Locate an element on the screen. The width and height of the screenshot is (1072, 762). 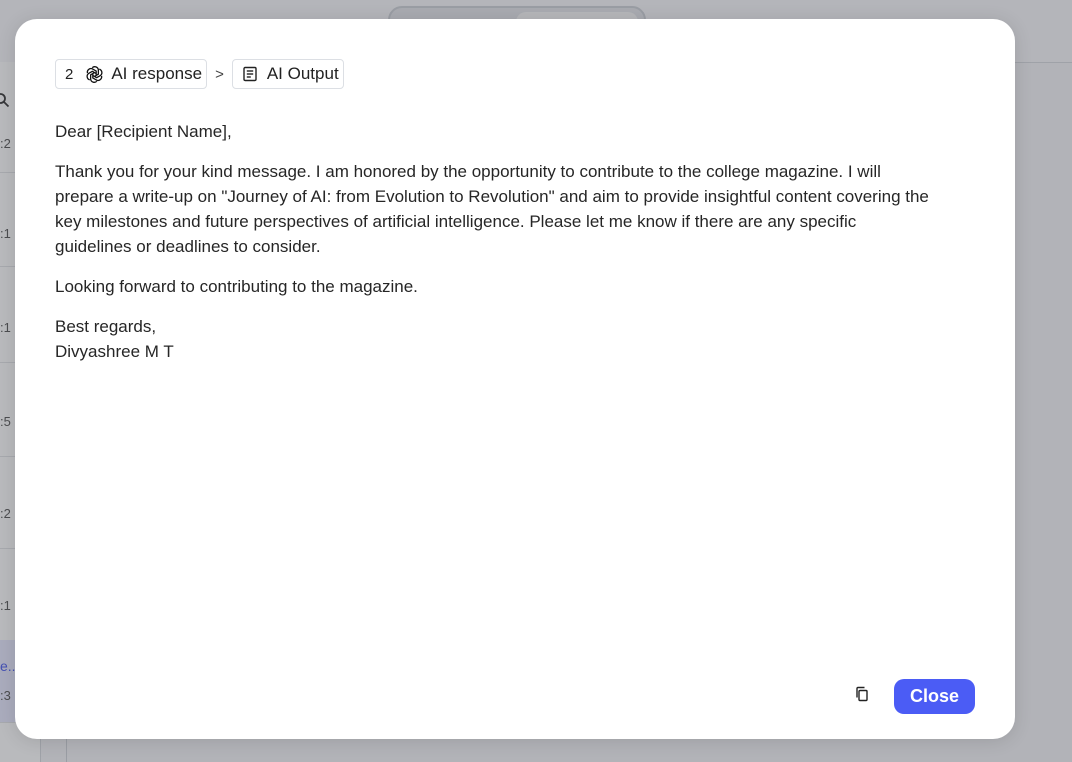
copy-icon is located at coordinates (862, 696).